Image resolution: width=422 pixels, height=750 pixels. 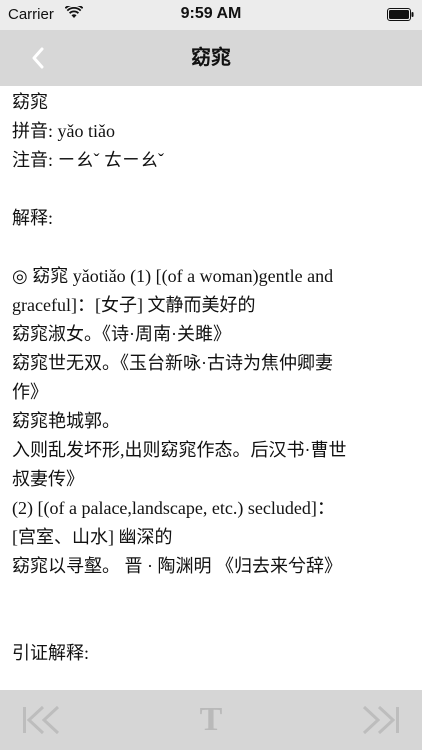 I want to click on text-line: [宫室、山水] 幽深的, so click(x=92, y=537).